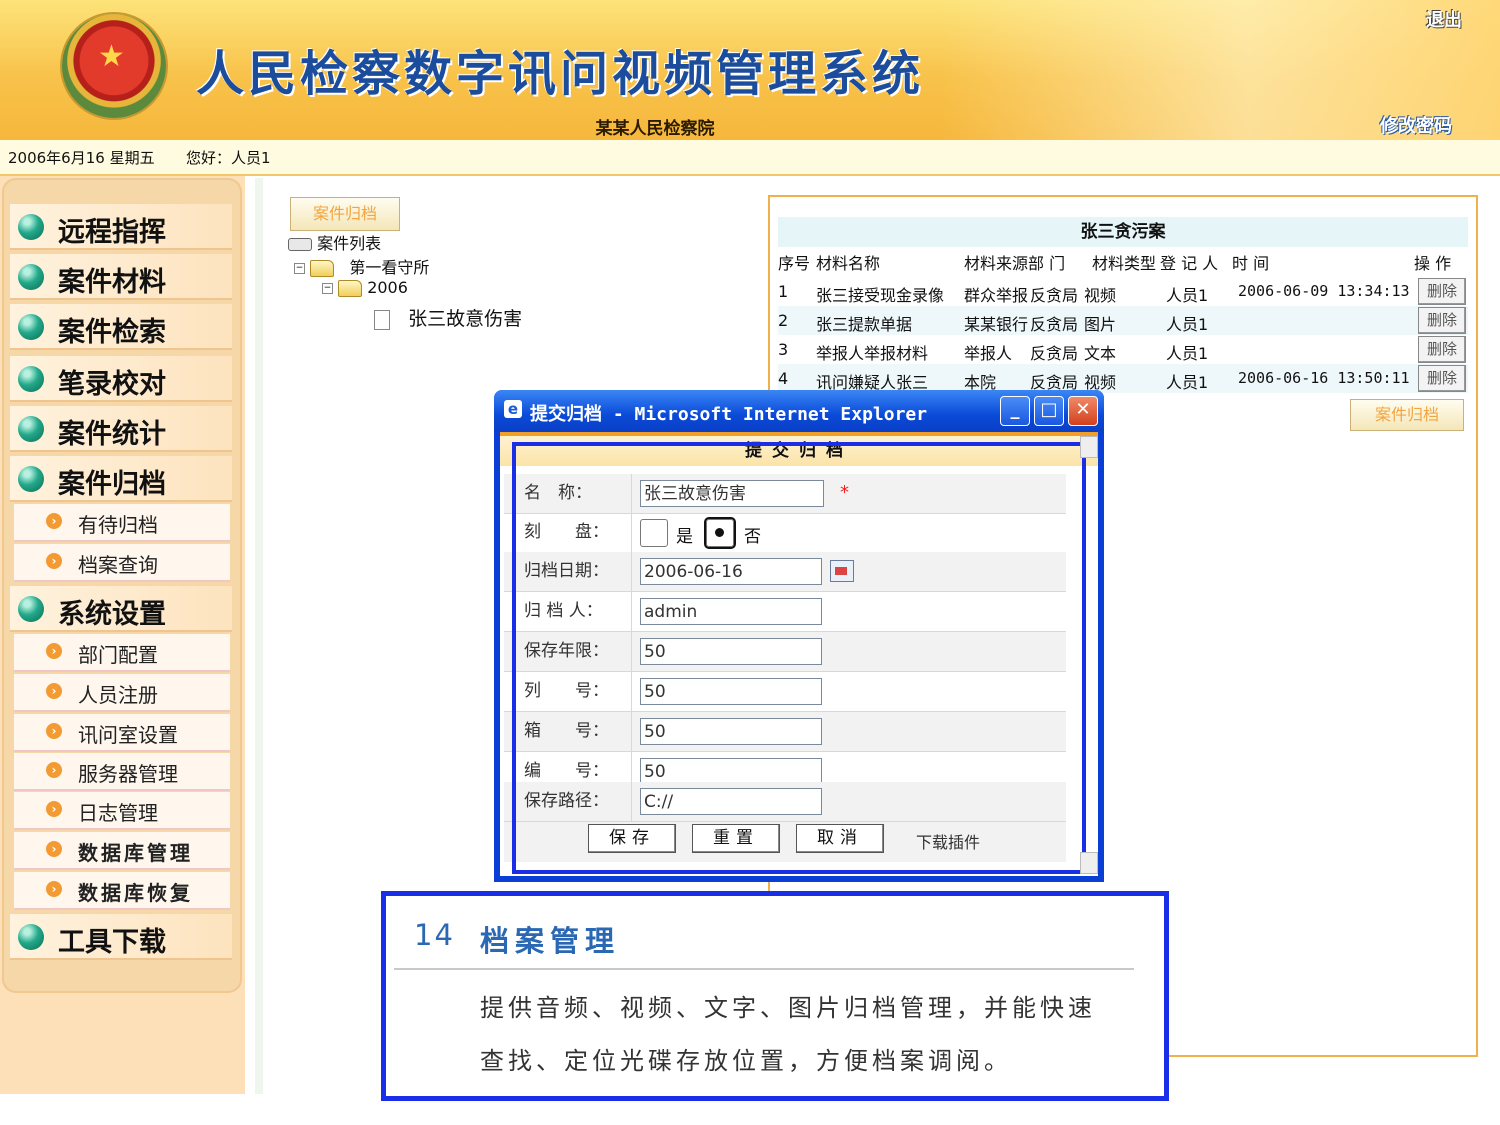 This screenshot has width=1500, height=1125. What do you see at coordinates (1089, 863) in the screenshot?
I see `scroll-down-arrow` at bounding box center [1089, 863].